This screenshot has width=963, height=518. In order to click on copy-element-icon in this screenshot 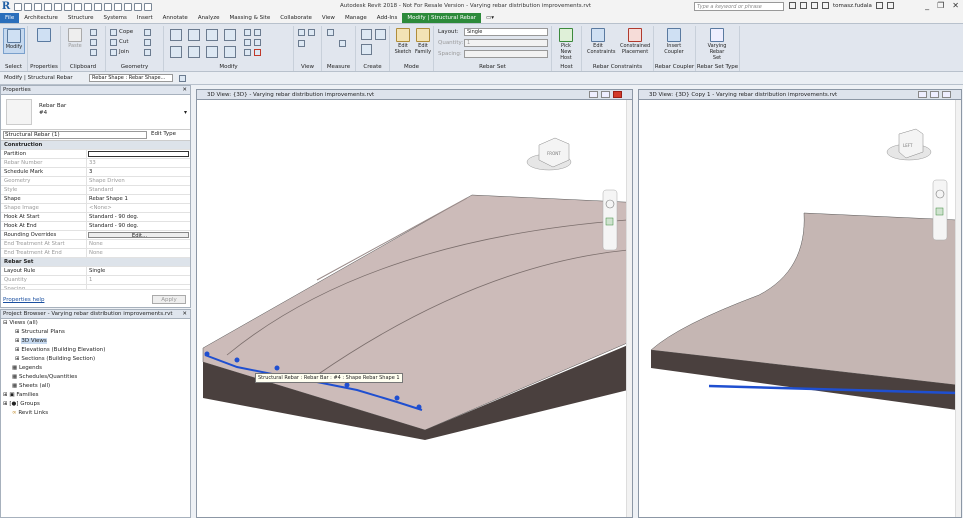, I will do `click(194, 52)`.